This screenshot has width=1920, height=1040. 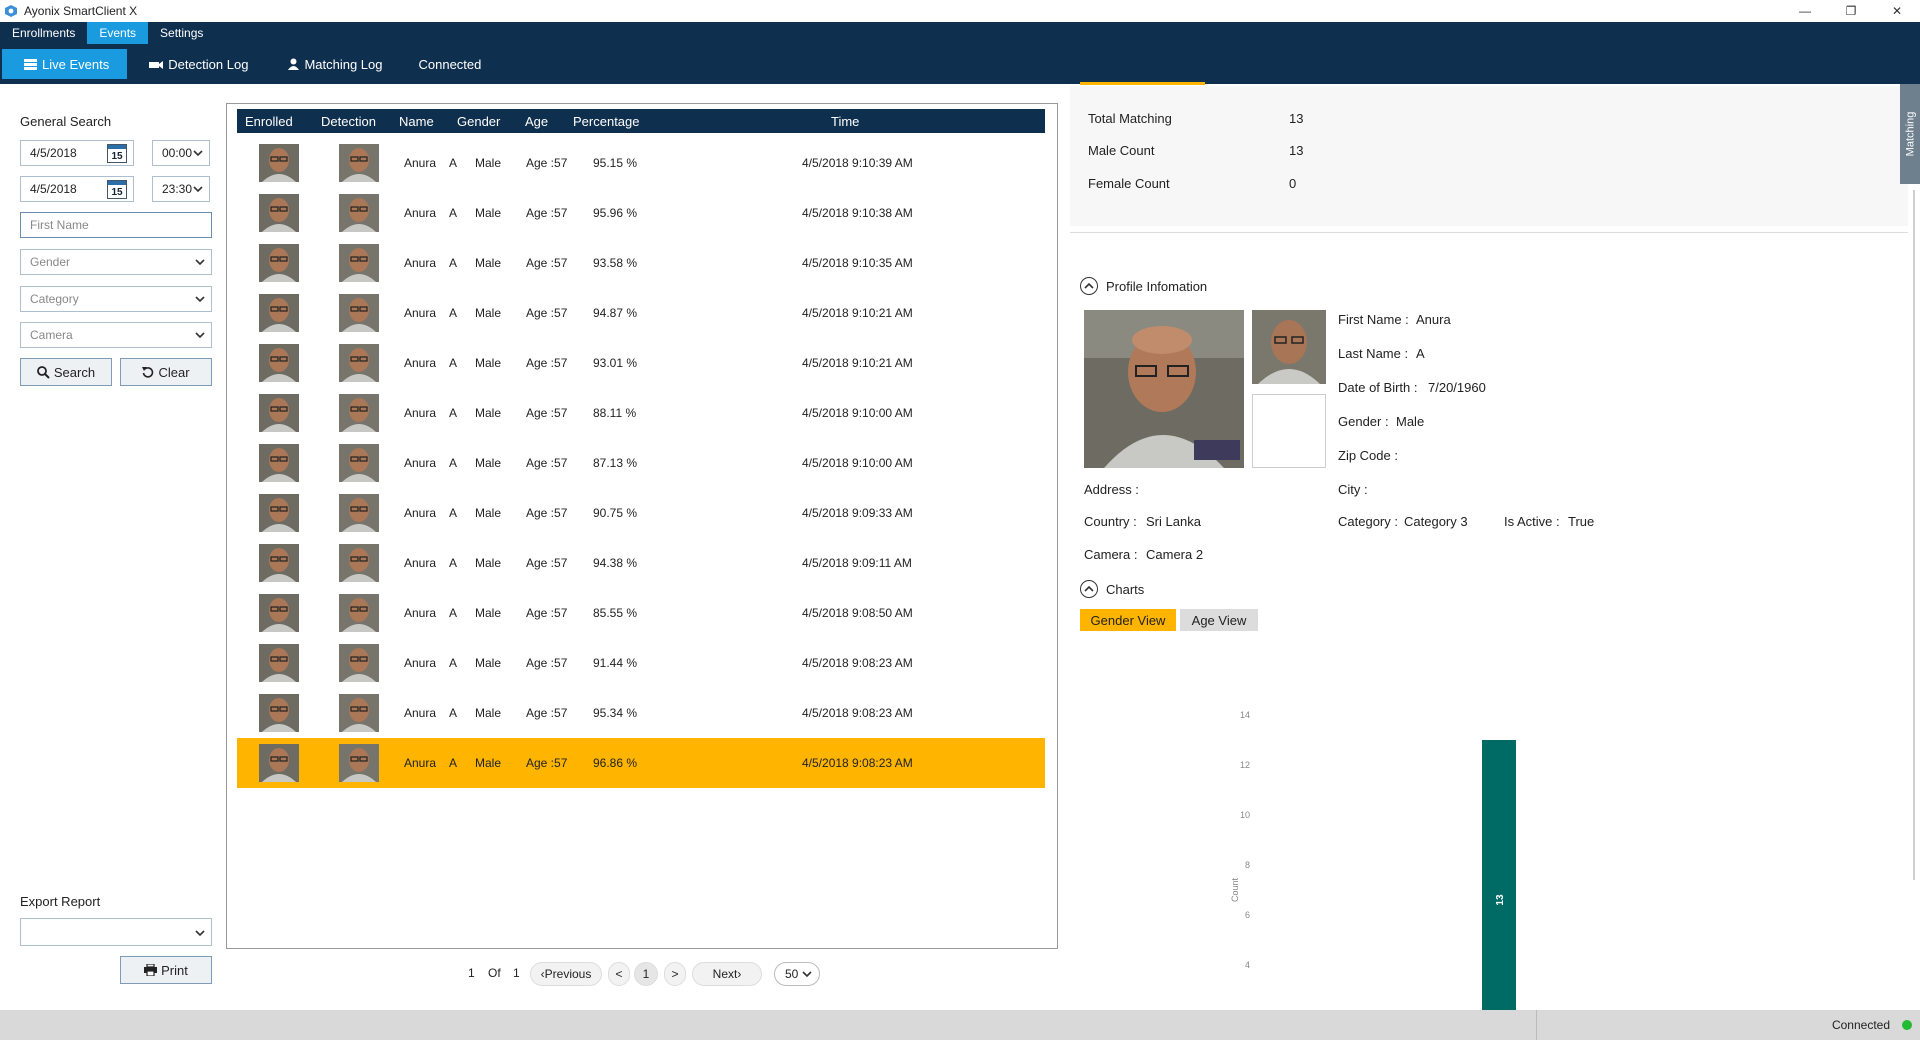 I want to click on gender-cell: Male, so click(x=488, y=263).